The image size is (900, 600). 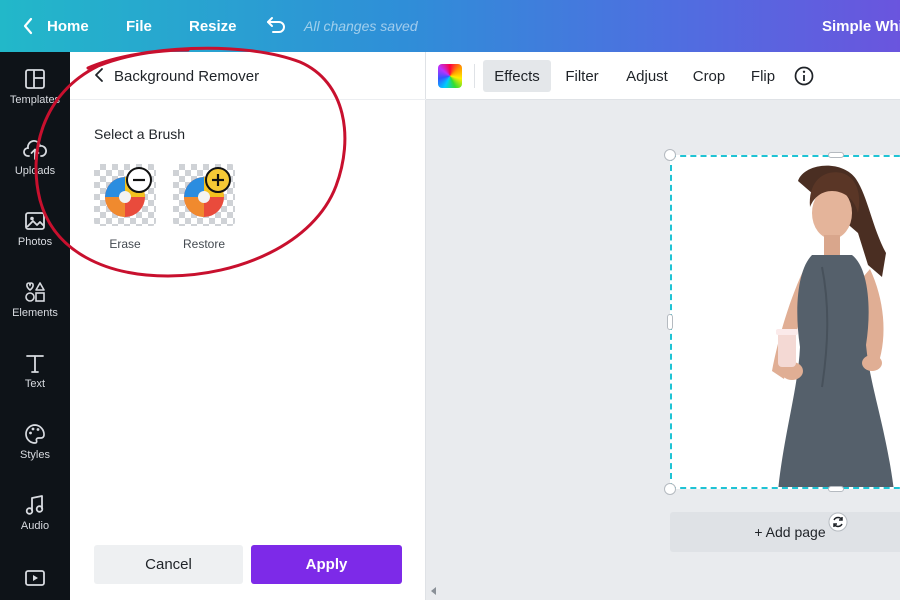 What do you see at coordinates (836, 155) in the screenshot?
I see `resize-handle-top` at bounding box center [836, 155].